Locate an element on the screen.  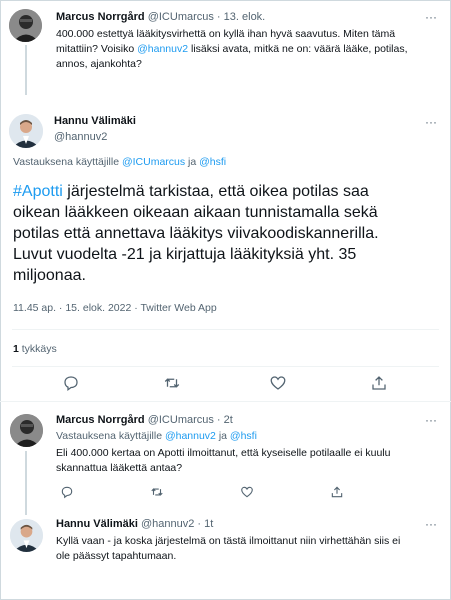
tweet-text-line: miljoonaa. is located at coordinates (49, 275).